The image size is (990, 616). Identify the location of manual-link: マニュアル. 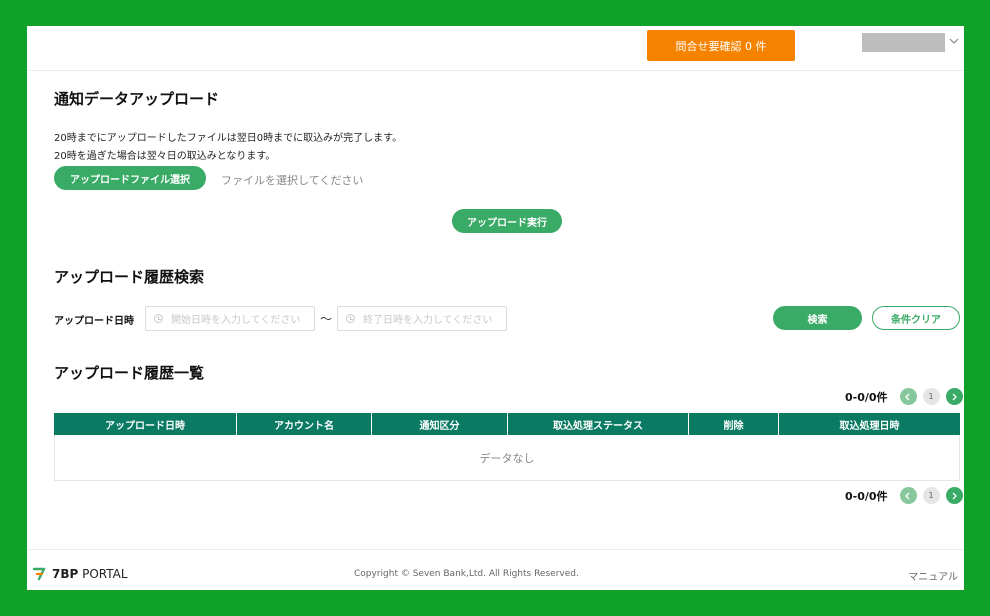
(933, 575).